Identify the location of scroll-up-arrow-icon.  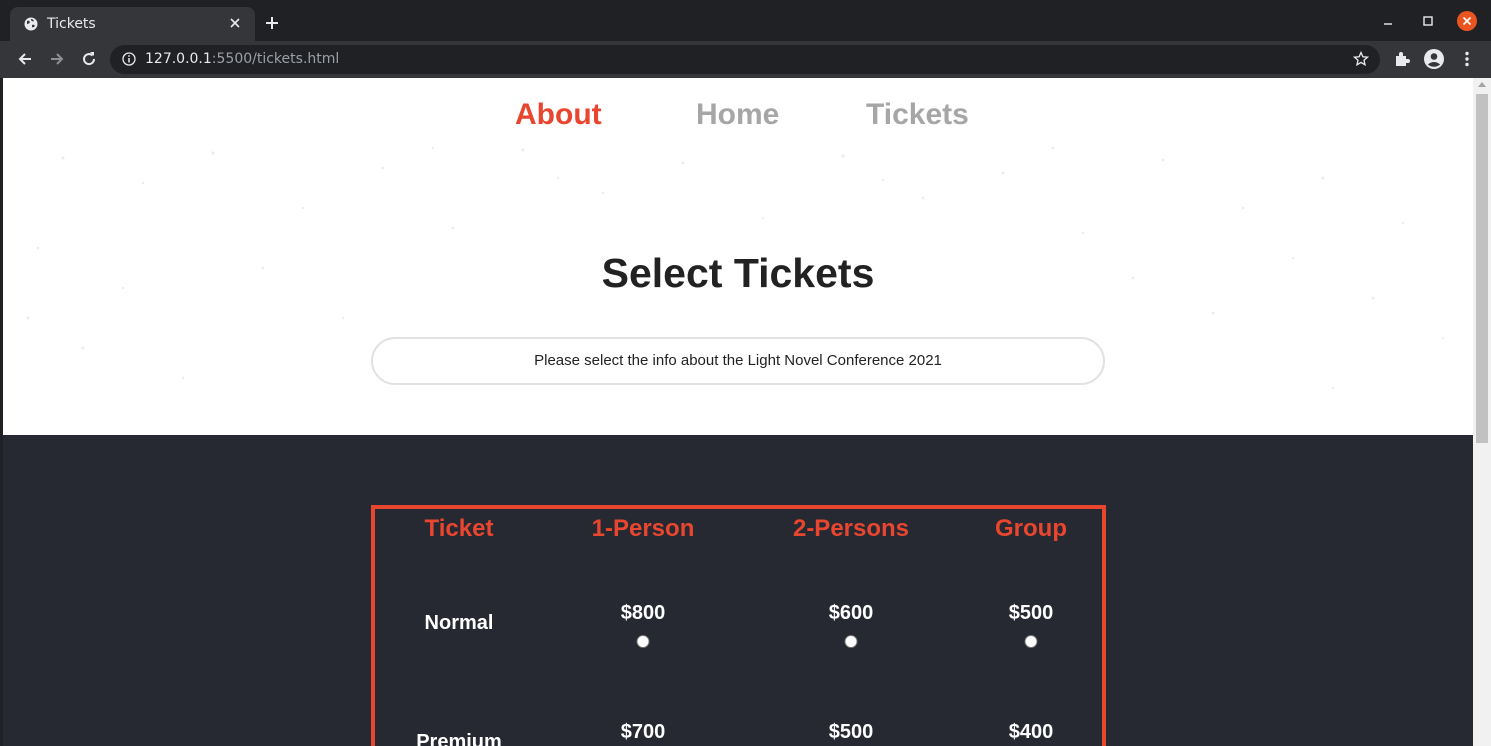
(1482, 84).